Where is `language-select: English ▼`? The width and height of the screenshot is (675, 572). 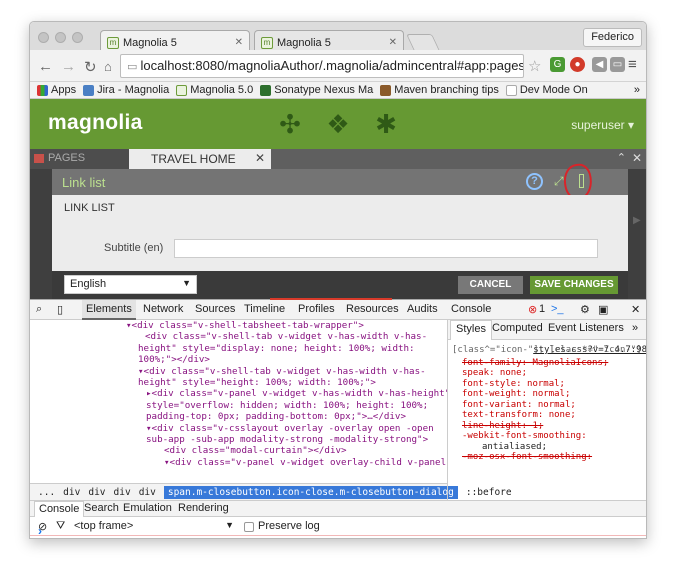
language-select: English ▼ is located at coordinates (130, 284).